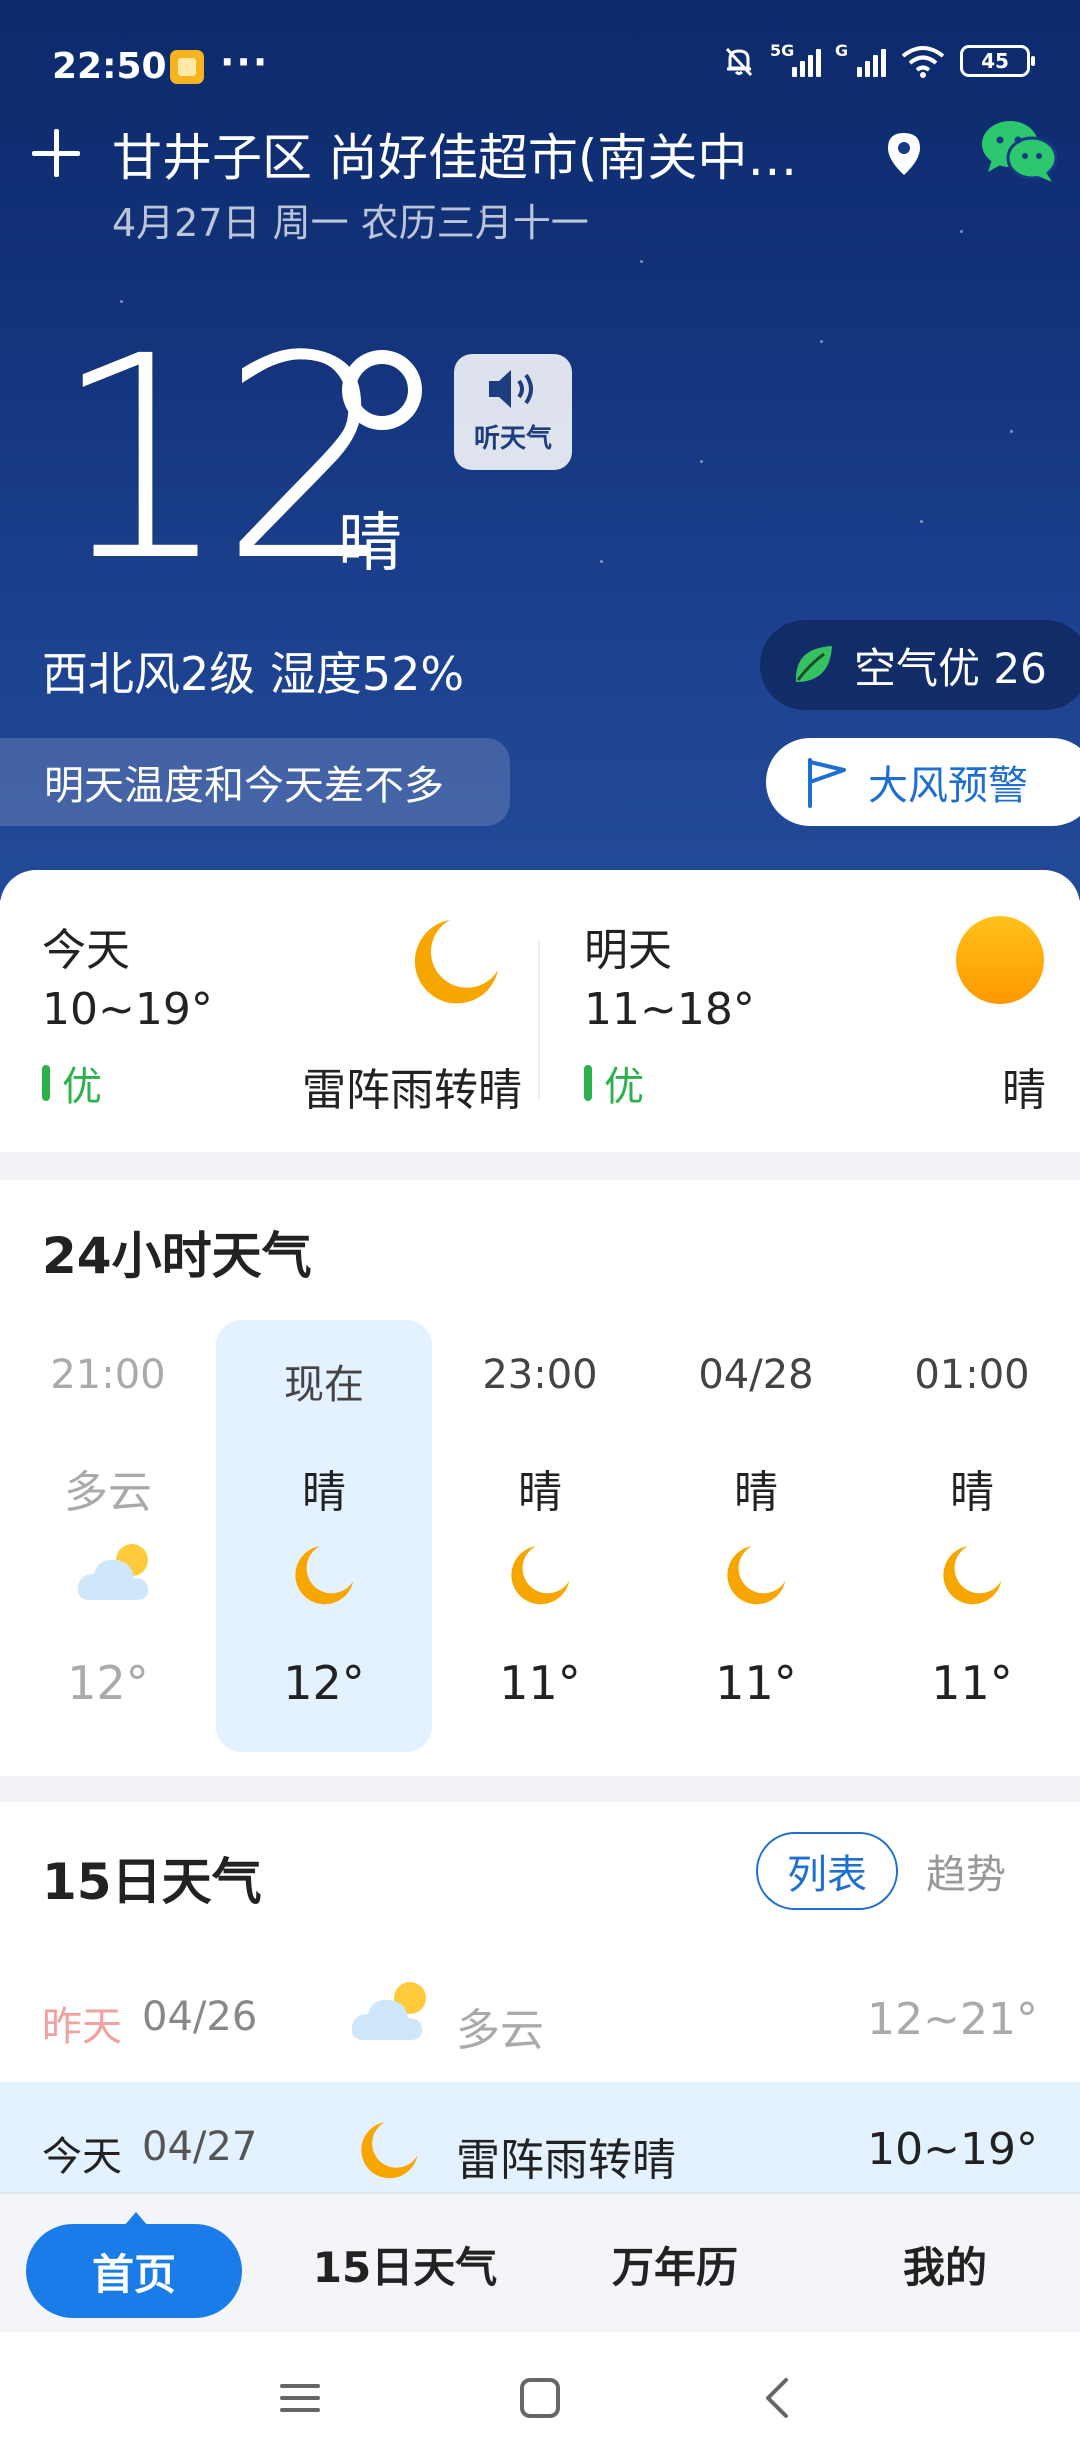 Image resolution: width=1080 pixels, height=2460 pixels. I want to click on listen-weather-label: 听天气, so click(512, 439).